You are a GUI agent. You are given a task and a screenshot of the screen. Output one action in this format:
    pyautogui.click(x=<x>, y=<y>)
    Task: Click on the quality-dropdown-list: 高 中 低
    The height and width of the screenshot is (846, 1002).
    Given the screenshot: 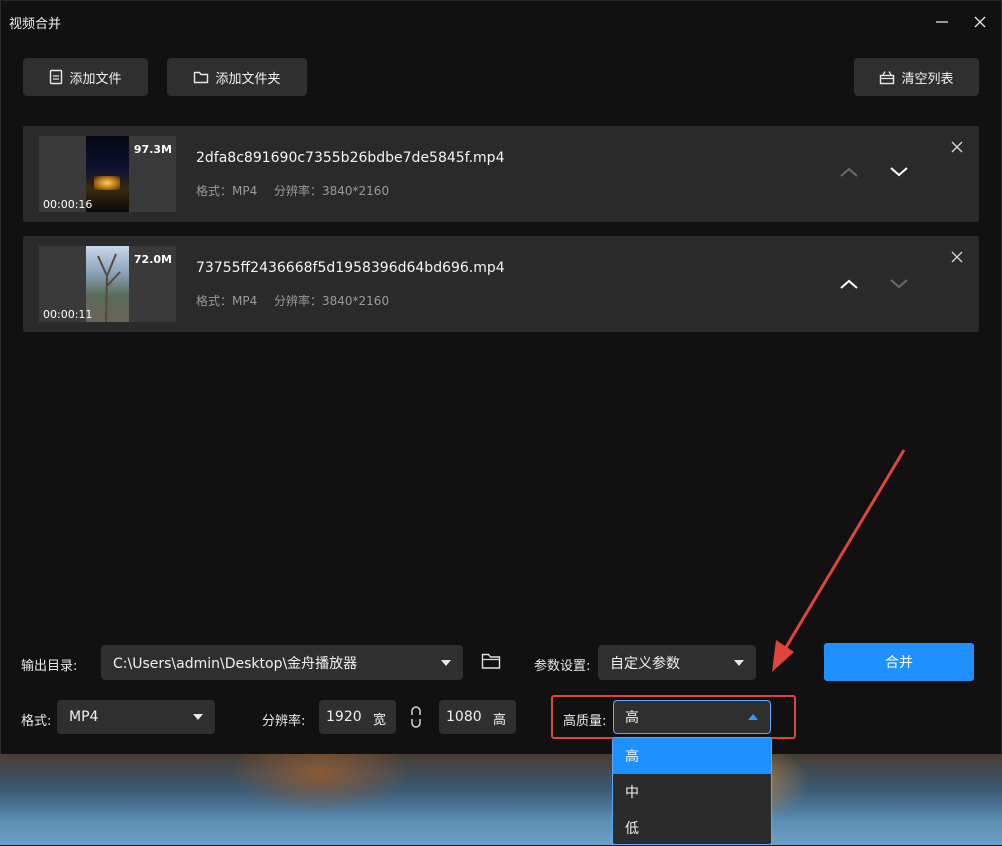 What is the action you would take?
    pyautogui.click(x=692, y=791)
    